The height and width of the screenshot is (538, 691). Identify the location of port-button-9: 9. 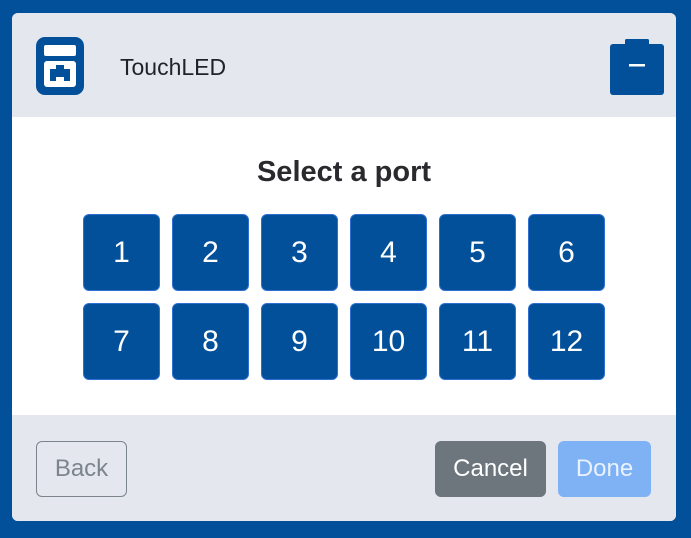
(299, 341).